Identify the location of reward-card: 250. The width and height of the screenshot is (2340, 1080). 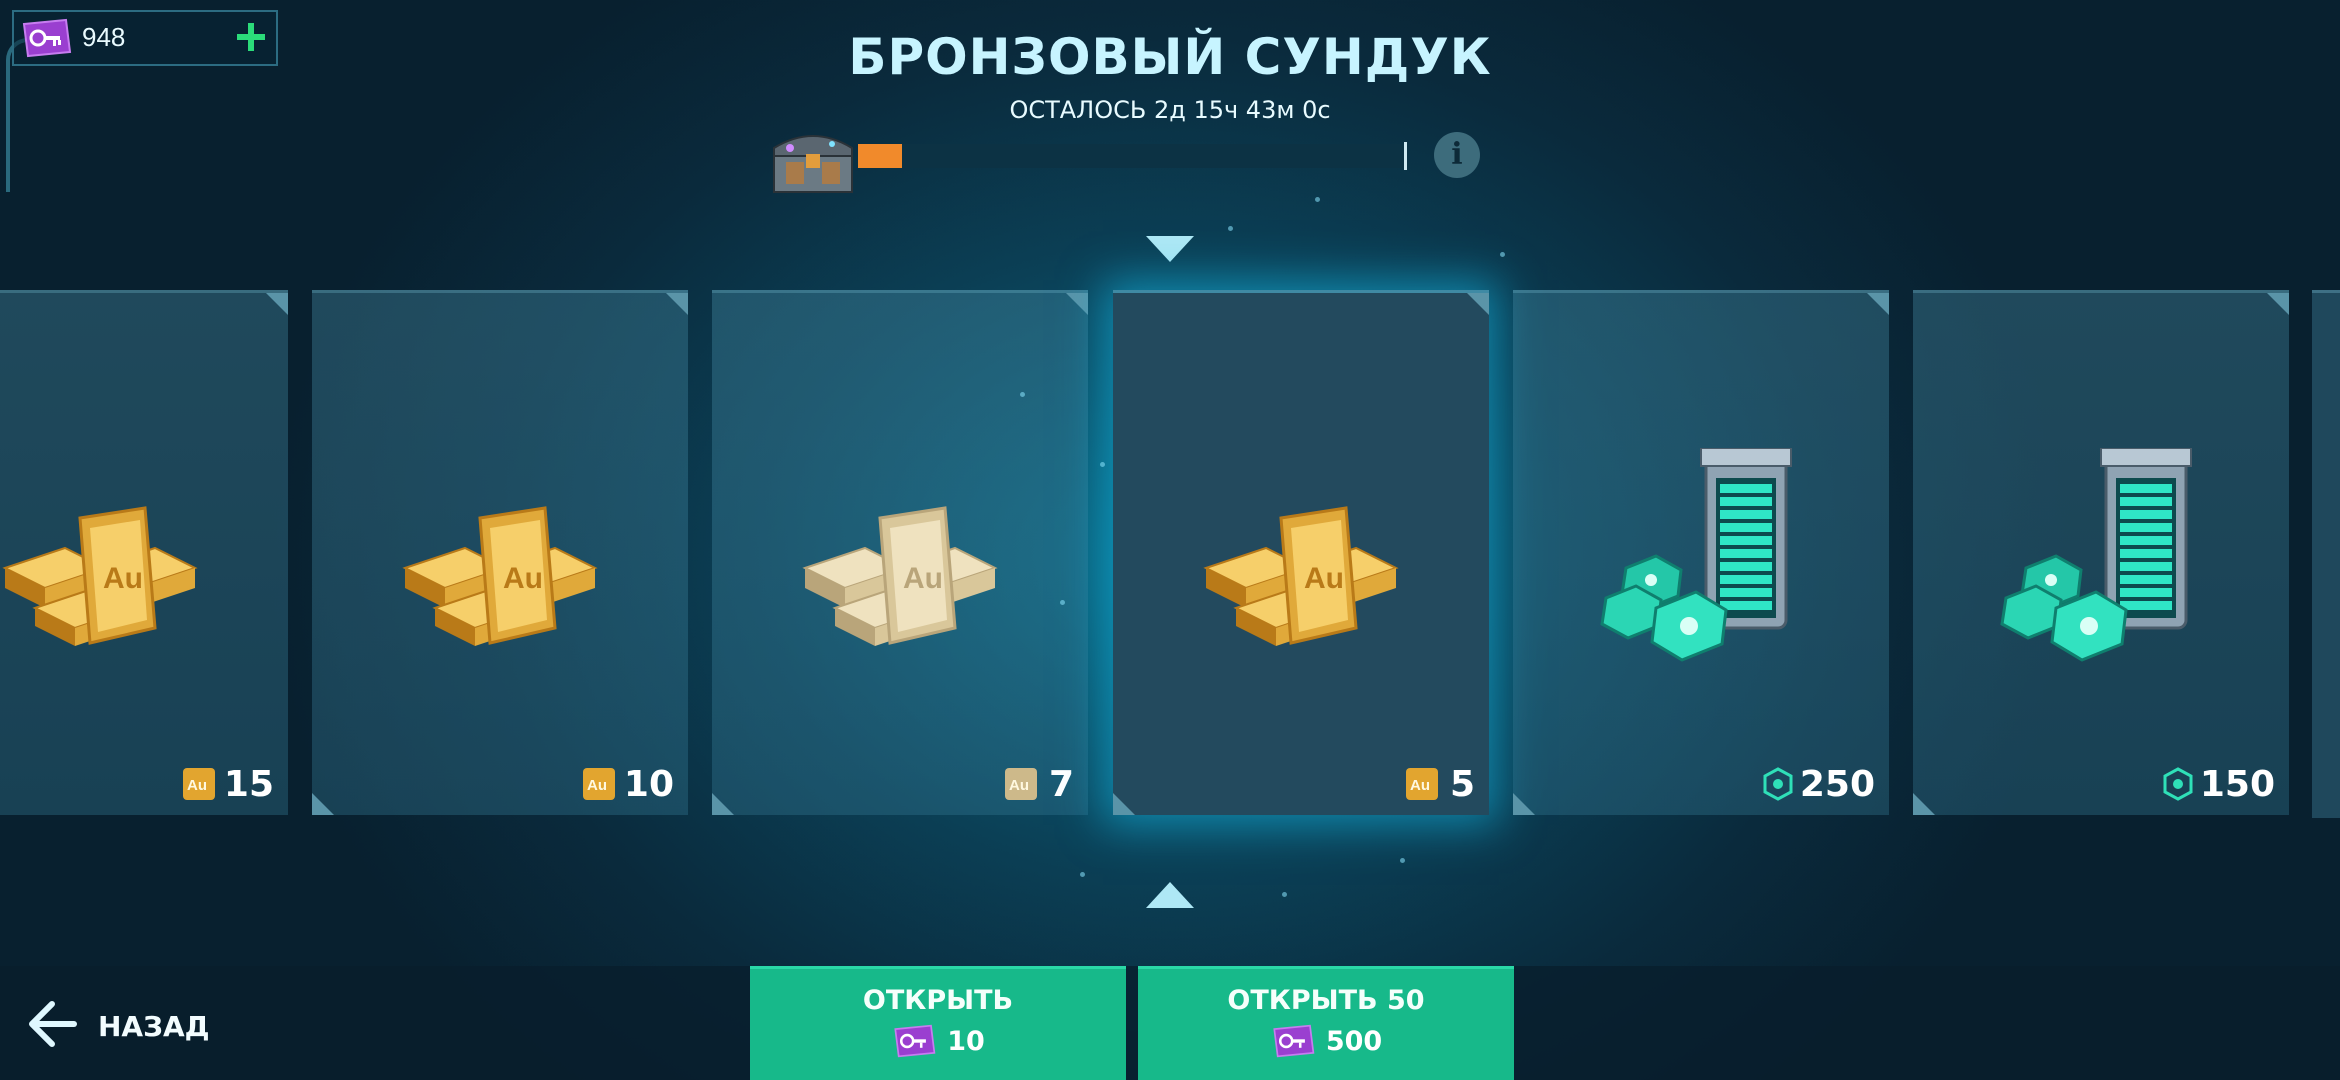
(1701, 552).